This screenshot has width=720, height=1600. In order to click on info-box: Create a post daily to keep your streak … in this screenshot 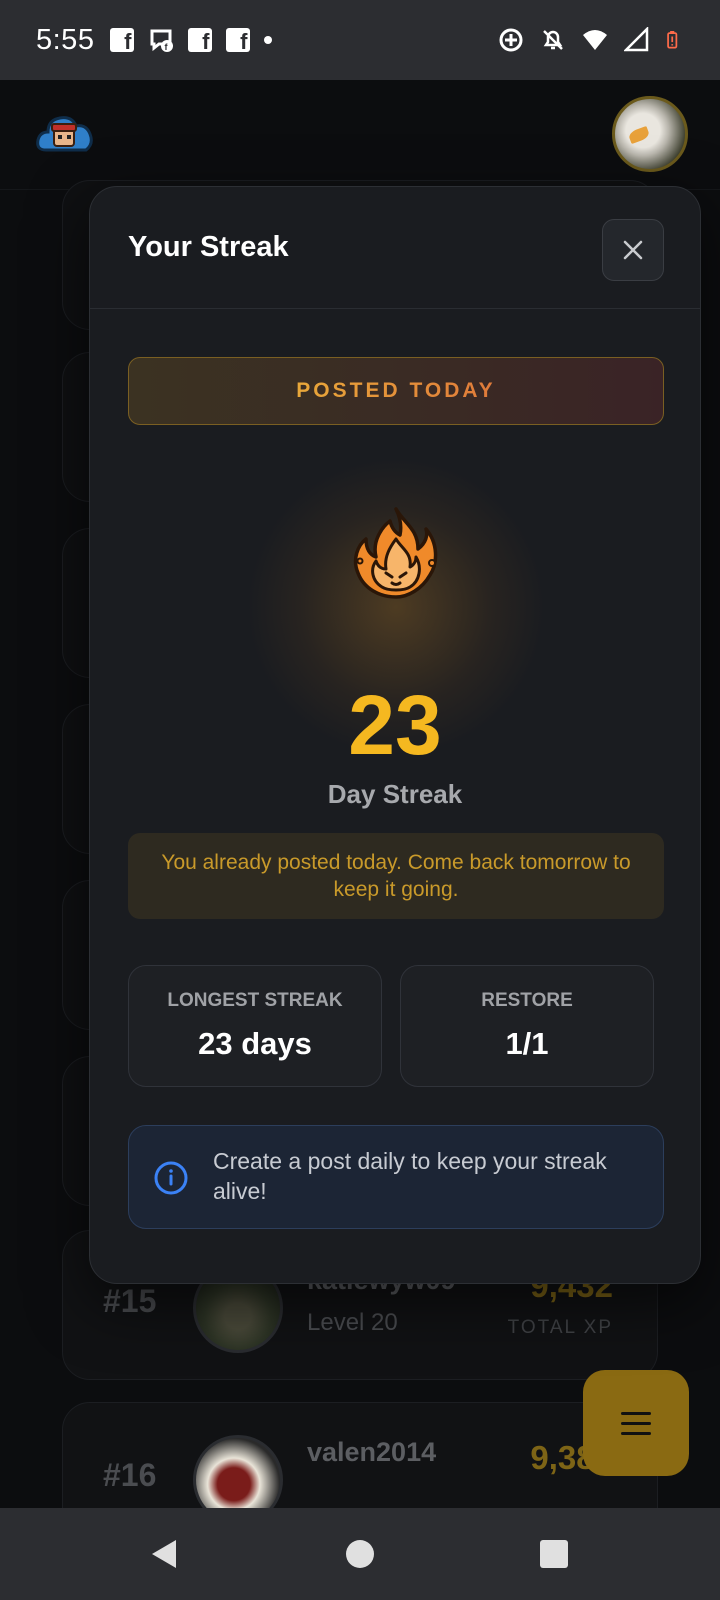, I will do `click(396, 1177)`.